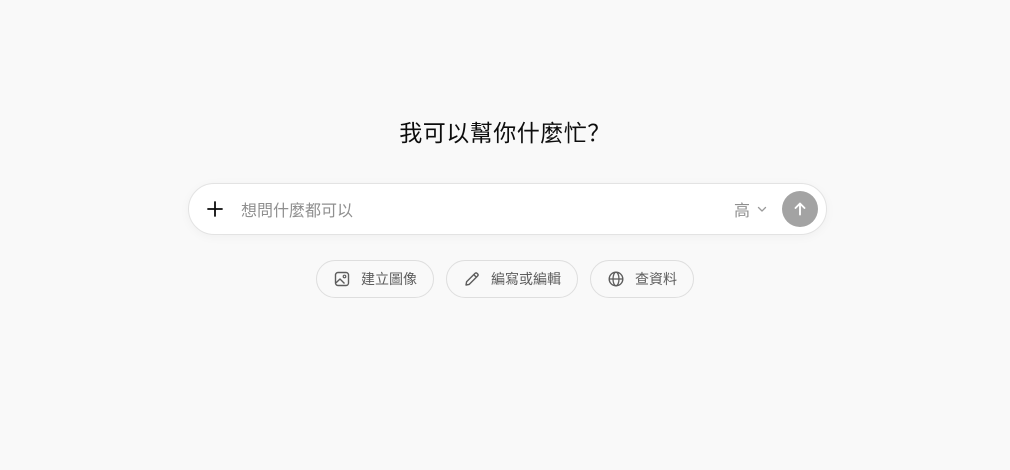 The height and width of the screenshot is (470, 1010). What do you see at coordinates (656, 280) in the screenshot?
I see `research-label: 查資料` at bounding box center [656, 280].